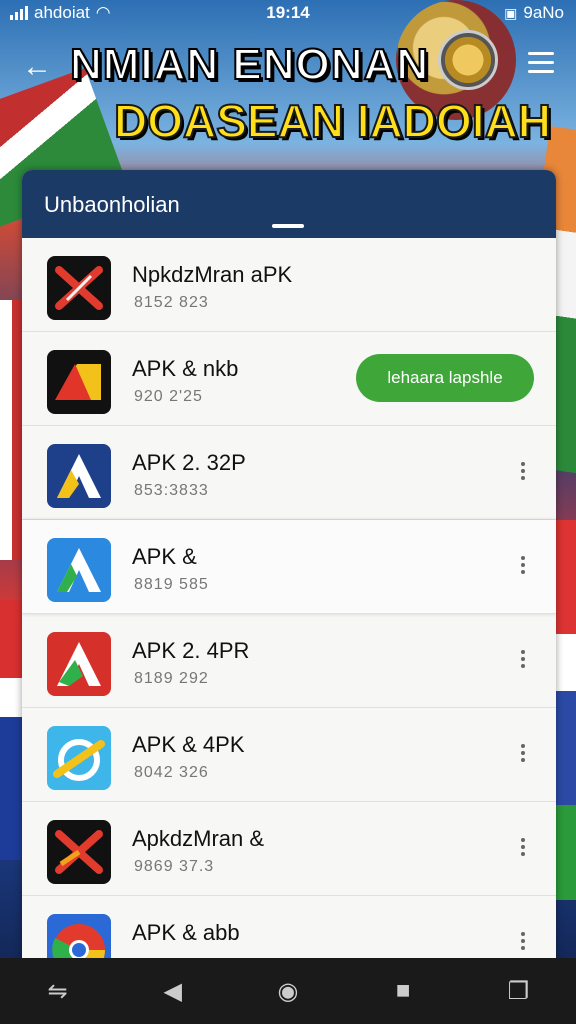  I want to click on app-size: 920 2'25, so click(168, 396).